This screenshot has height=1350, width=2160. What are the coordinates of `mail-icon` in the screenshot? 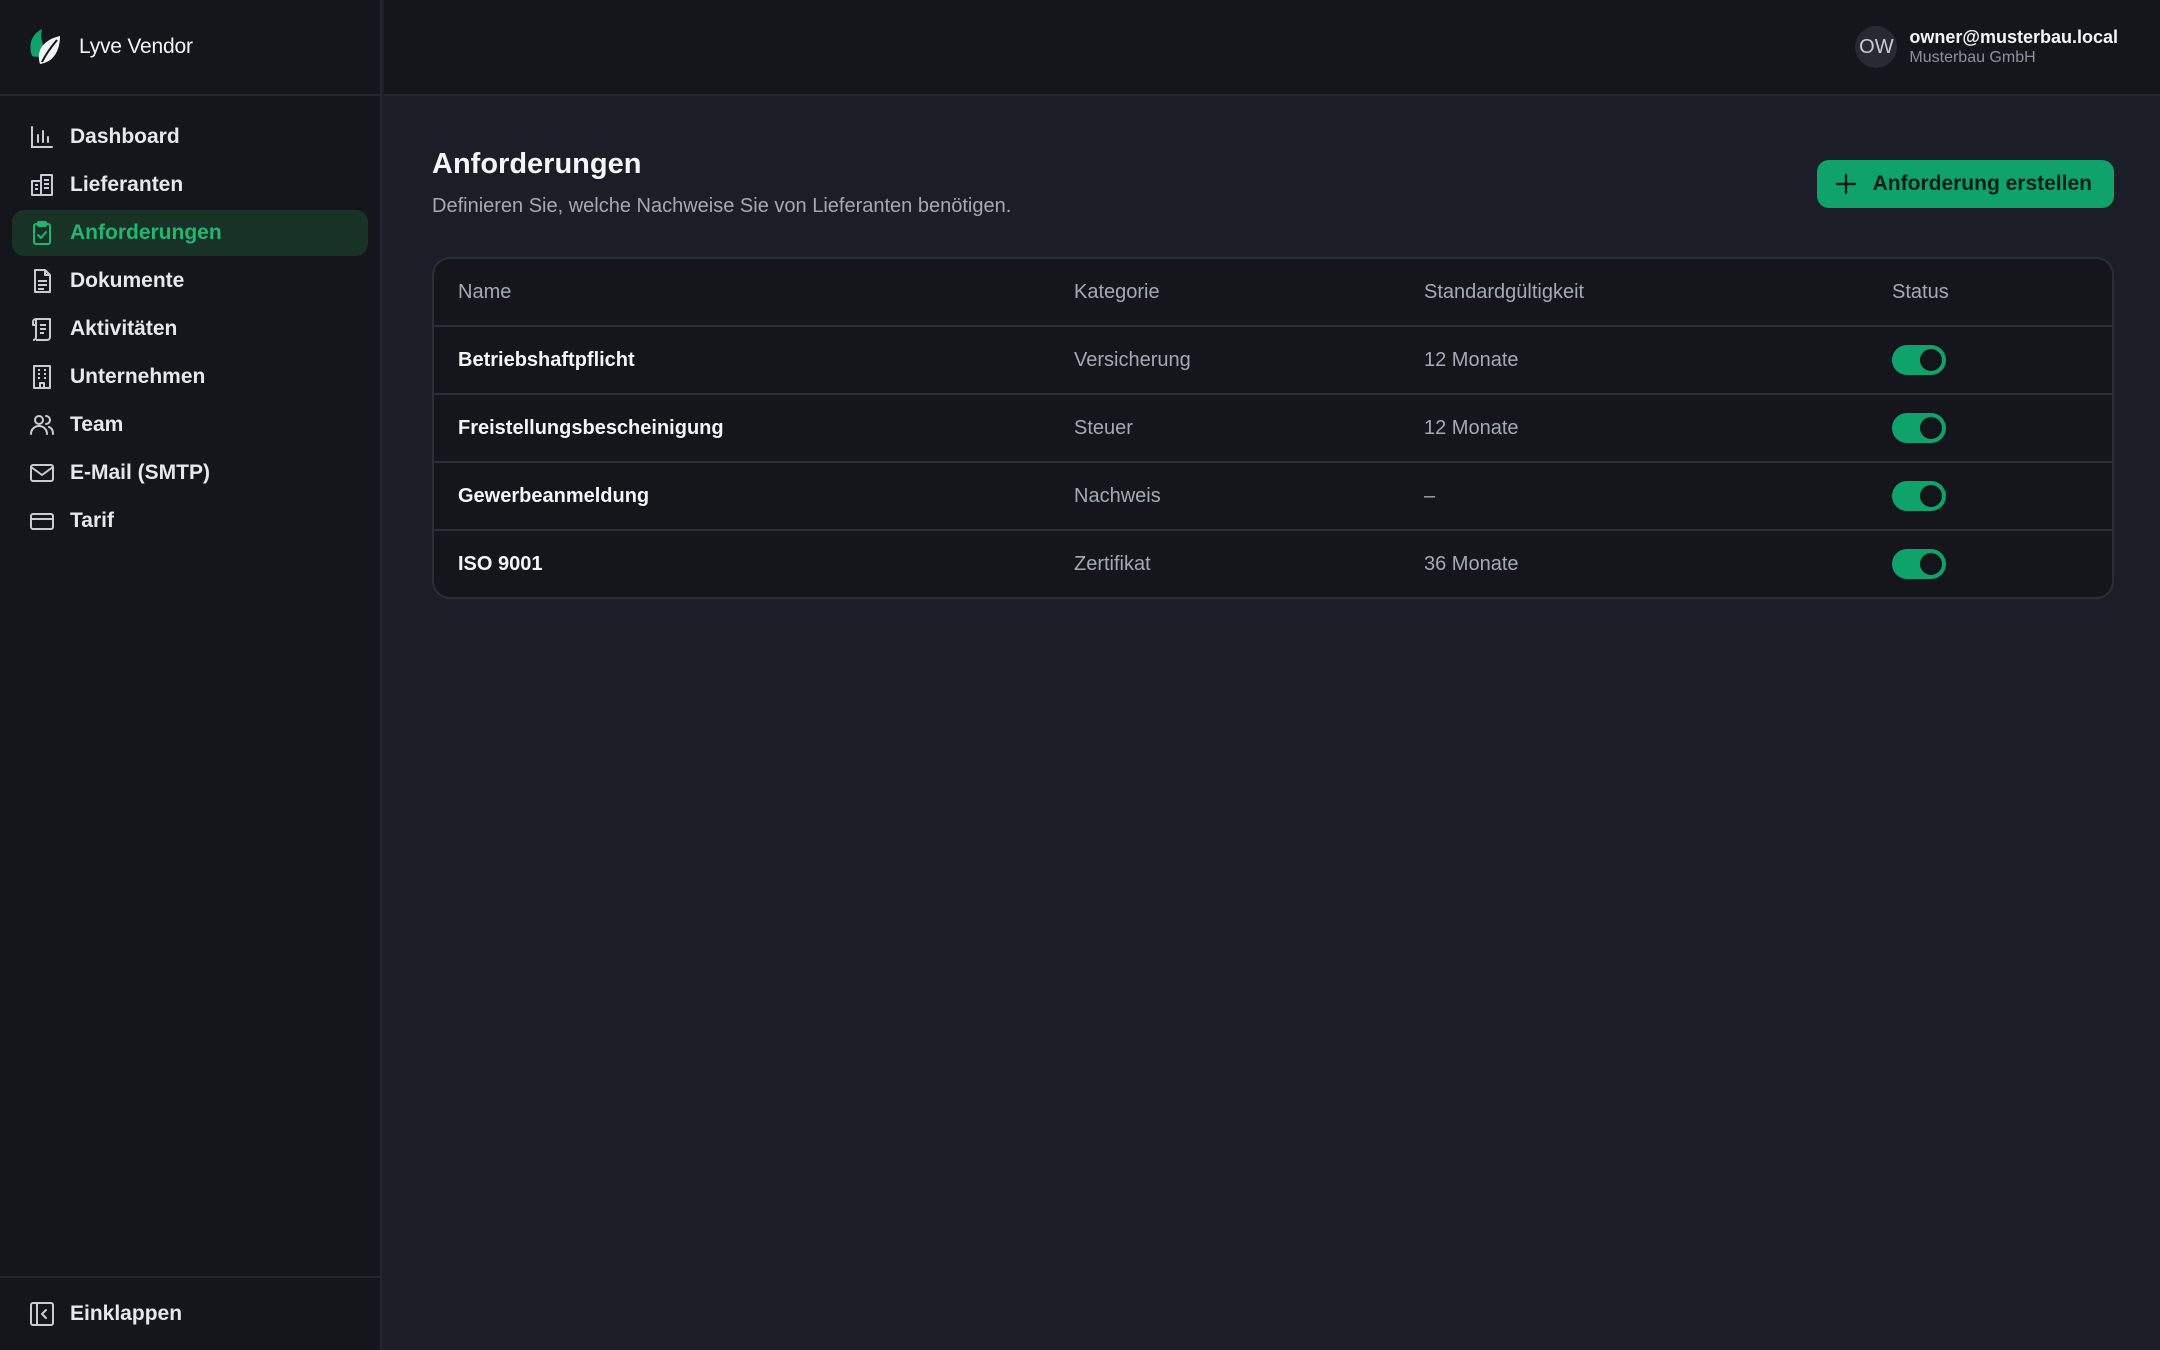 It's located at (42, 473).